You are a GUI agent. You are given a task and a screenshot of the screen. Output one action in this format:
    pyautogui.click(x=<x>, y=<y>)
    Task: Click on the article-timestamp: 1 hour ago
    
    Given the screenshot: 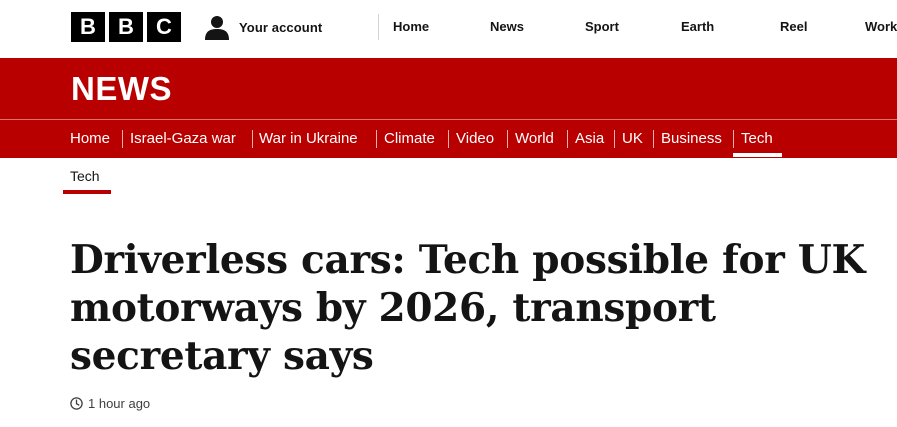 What is the action you would take?
    pyautogui.click(x=110, y=403)
    